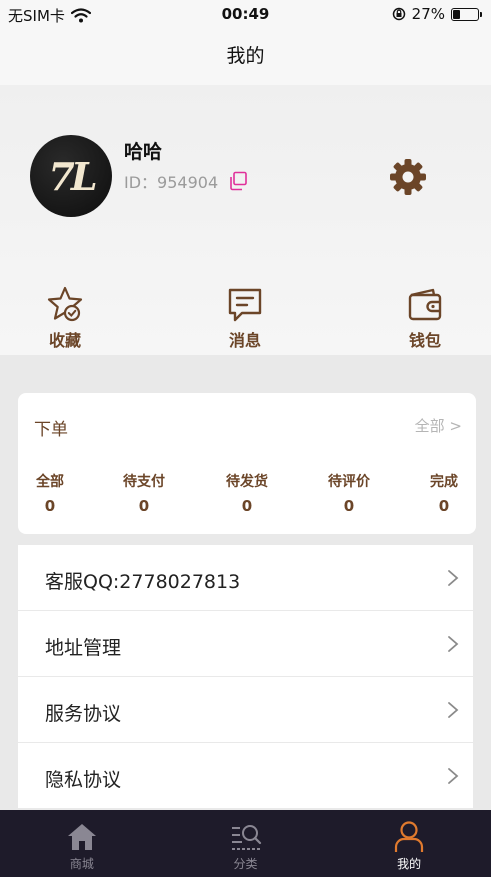  I want to click on battery-percent: 27%, so click(428, 14).